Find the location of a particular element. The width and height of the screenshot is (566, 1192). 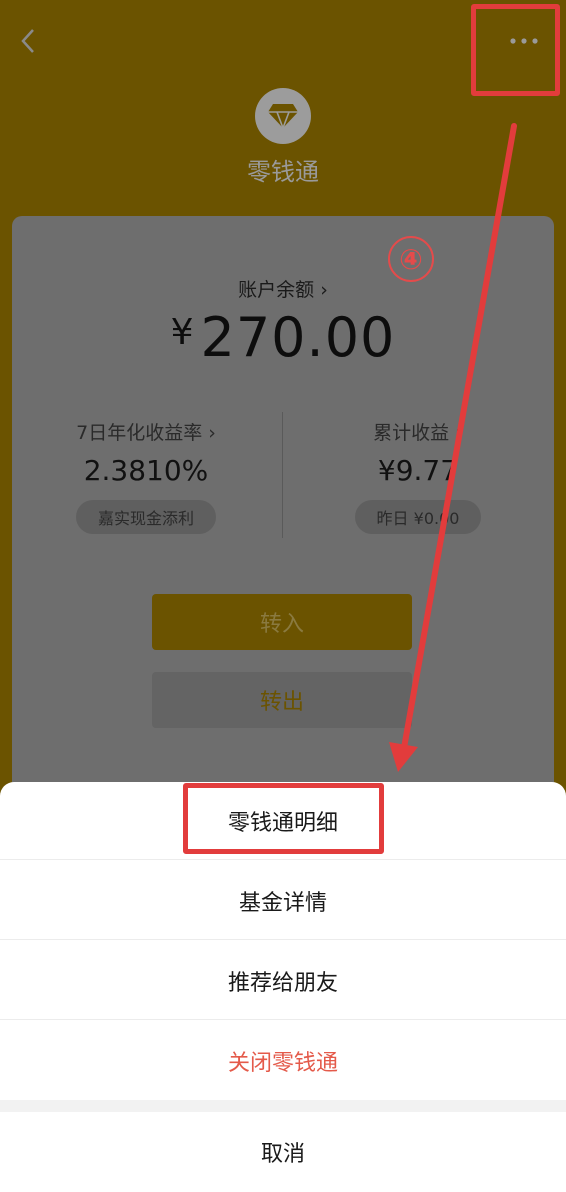

app-logo is located at coordinates (283, 116).